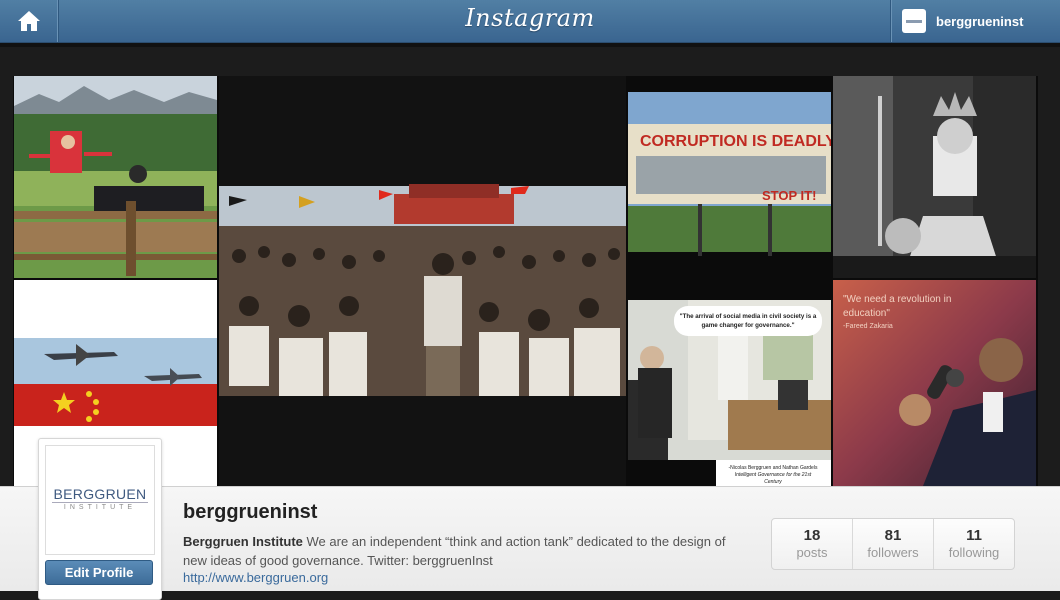 This screenshot has width=1060, height=600. I want to click on profile-username: berggrueninst, so click(250, 512).